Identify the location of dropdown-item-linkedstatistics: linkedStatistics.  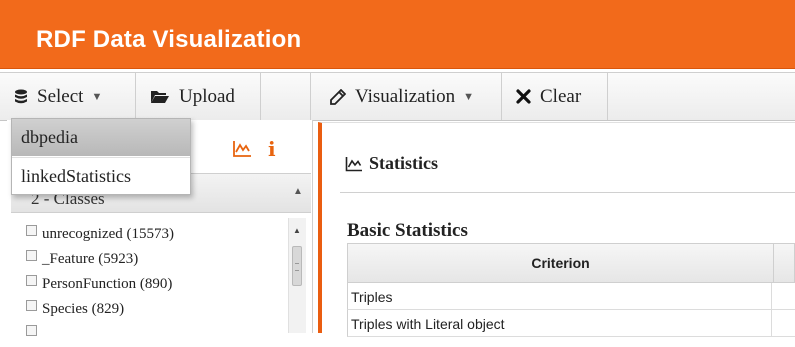
(101, 175).